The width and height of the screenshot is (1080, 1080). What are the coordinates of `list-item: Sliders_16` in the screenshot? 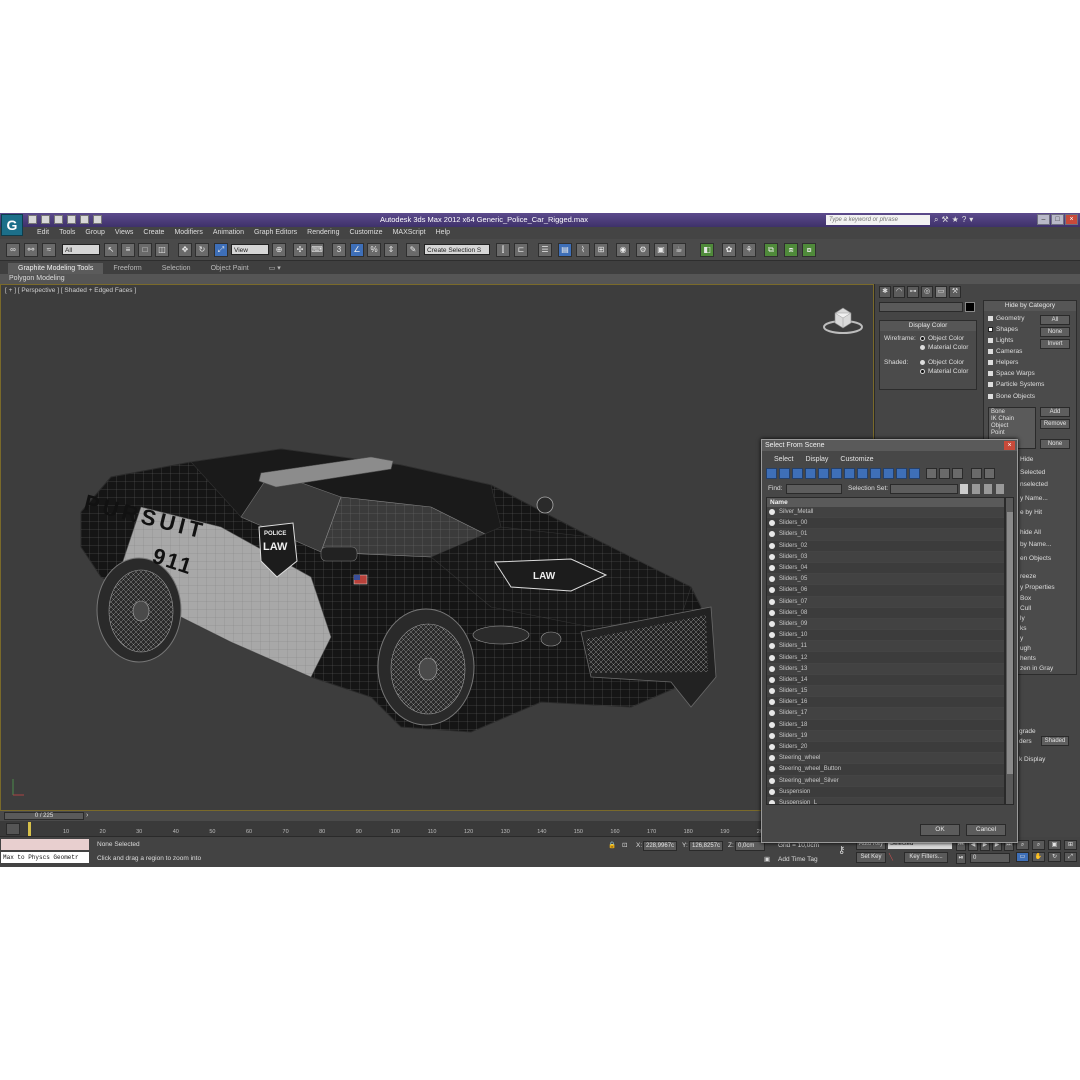 It's located at (885, 703).